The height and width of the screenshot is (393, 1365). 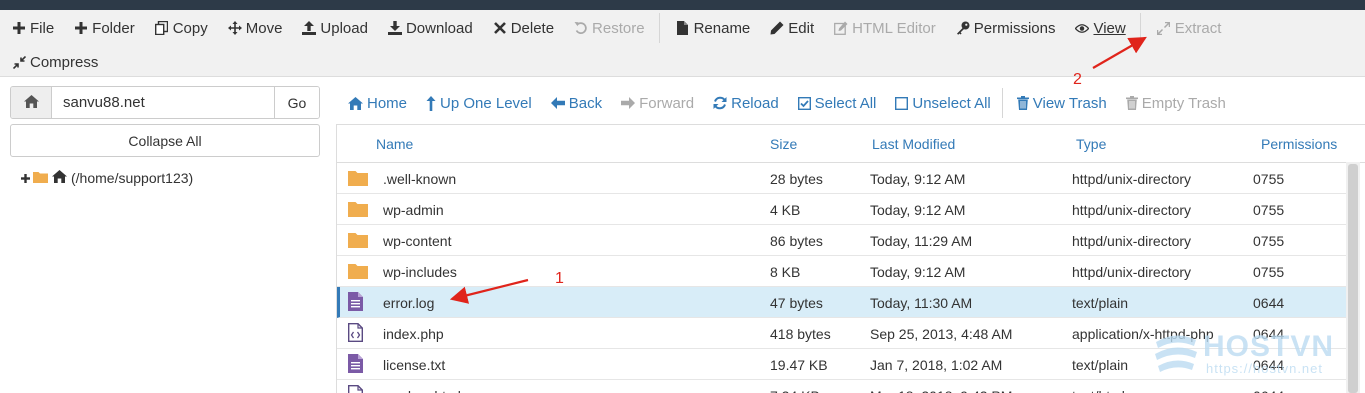 I want to click on restore-button: Restore, so click(x=607, y=28).